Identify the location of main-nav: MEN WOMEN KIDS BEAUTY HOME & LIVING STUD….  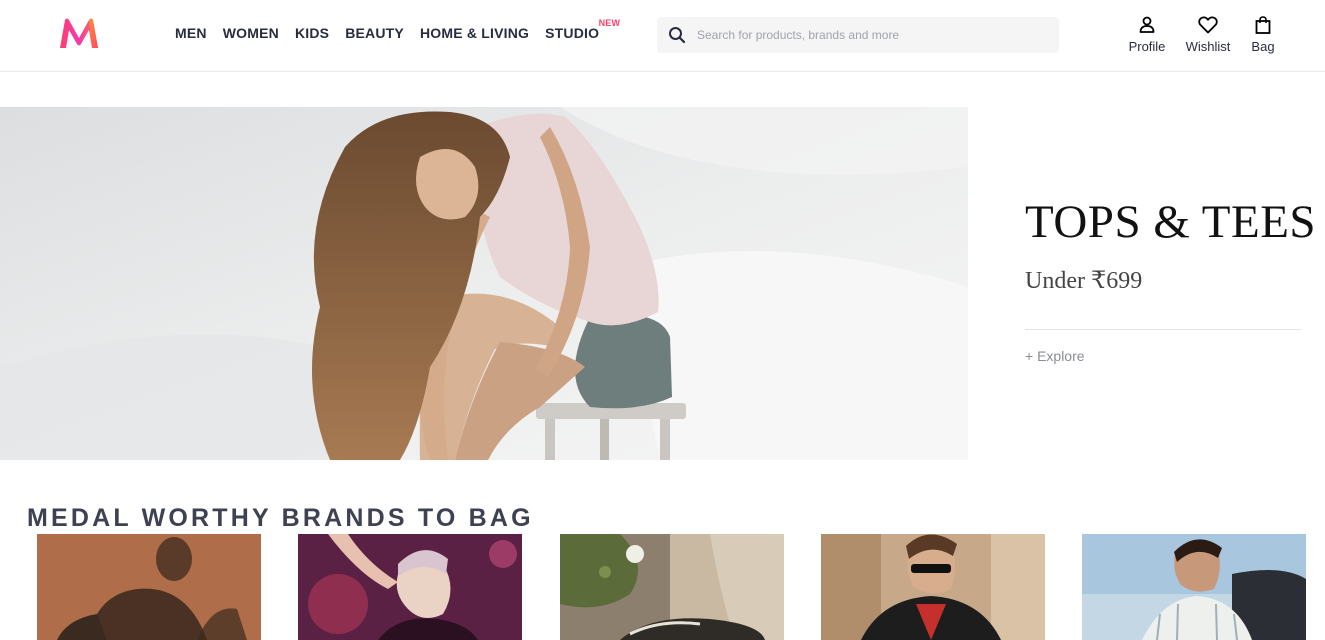
(397, 29).